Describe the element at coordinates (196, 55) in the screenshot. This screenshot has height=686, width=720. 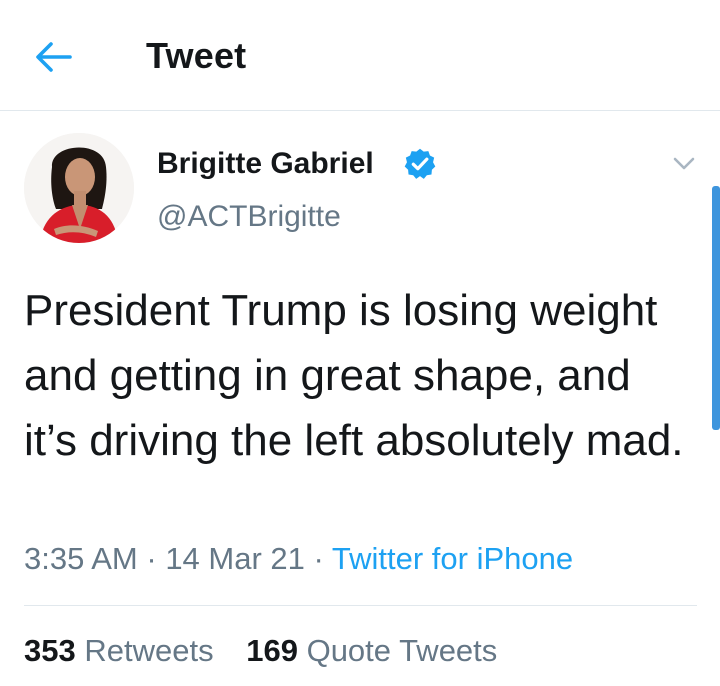
I see `page-title: Tweet` at that location.